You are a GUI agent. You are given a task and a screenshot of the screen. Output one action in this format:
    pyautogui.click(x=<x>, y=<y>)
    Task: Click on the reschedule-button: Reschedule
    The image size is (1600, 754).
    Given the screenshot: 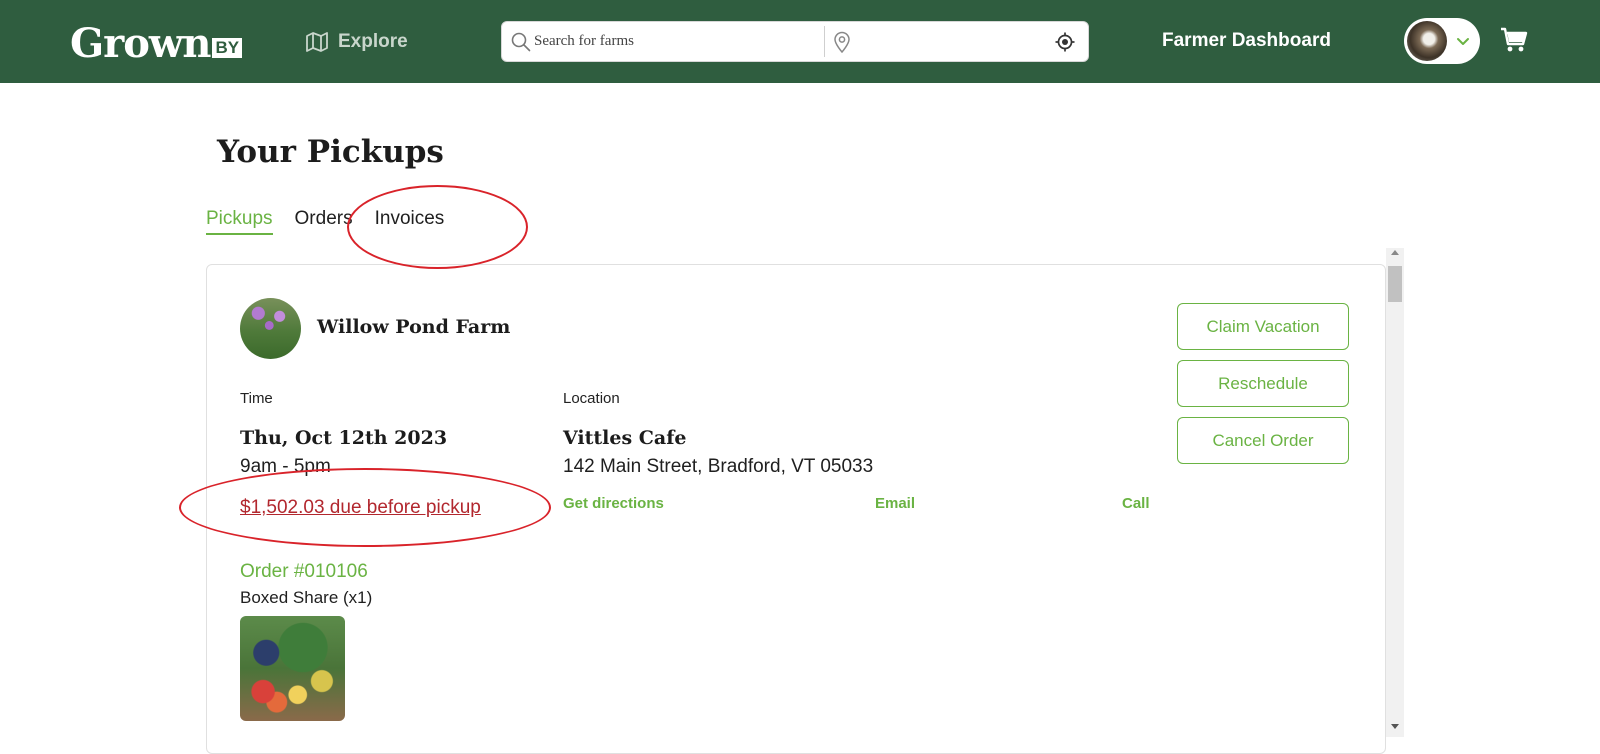 What is the action you would take?
    pyautogui.click(x=1263, y=383)
    